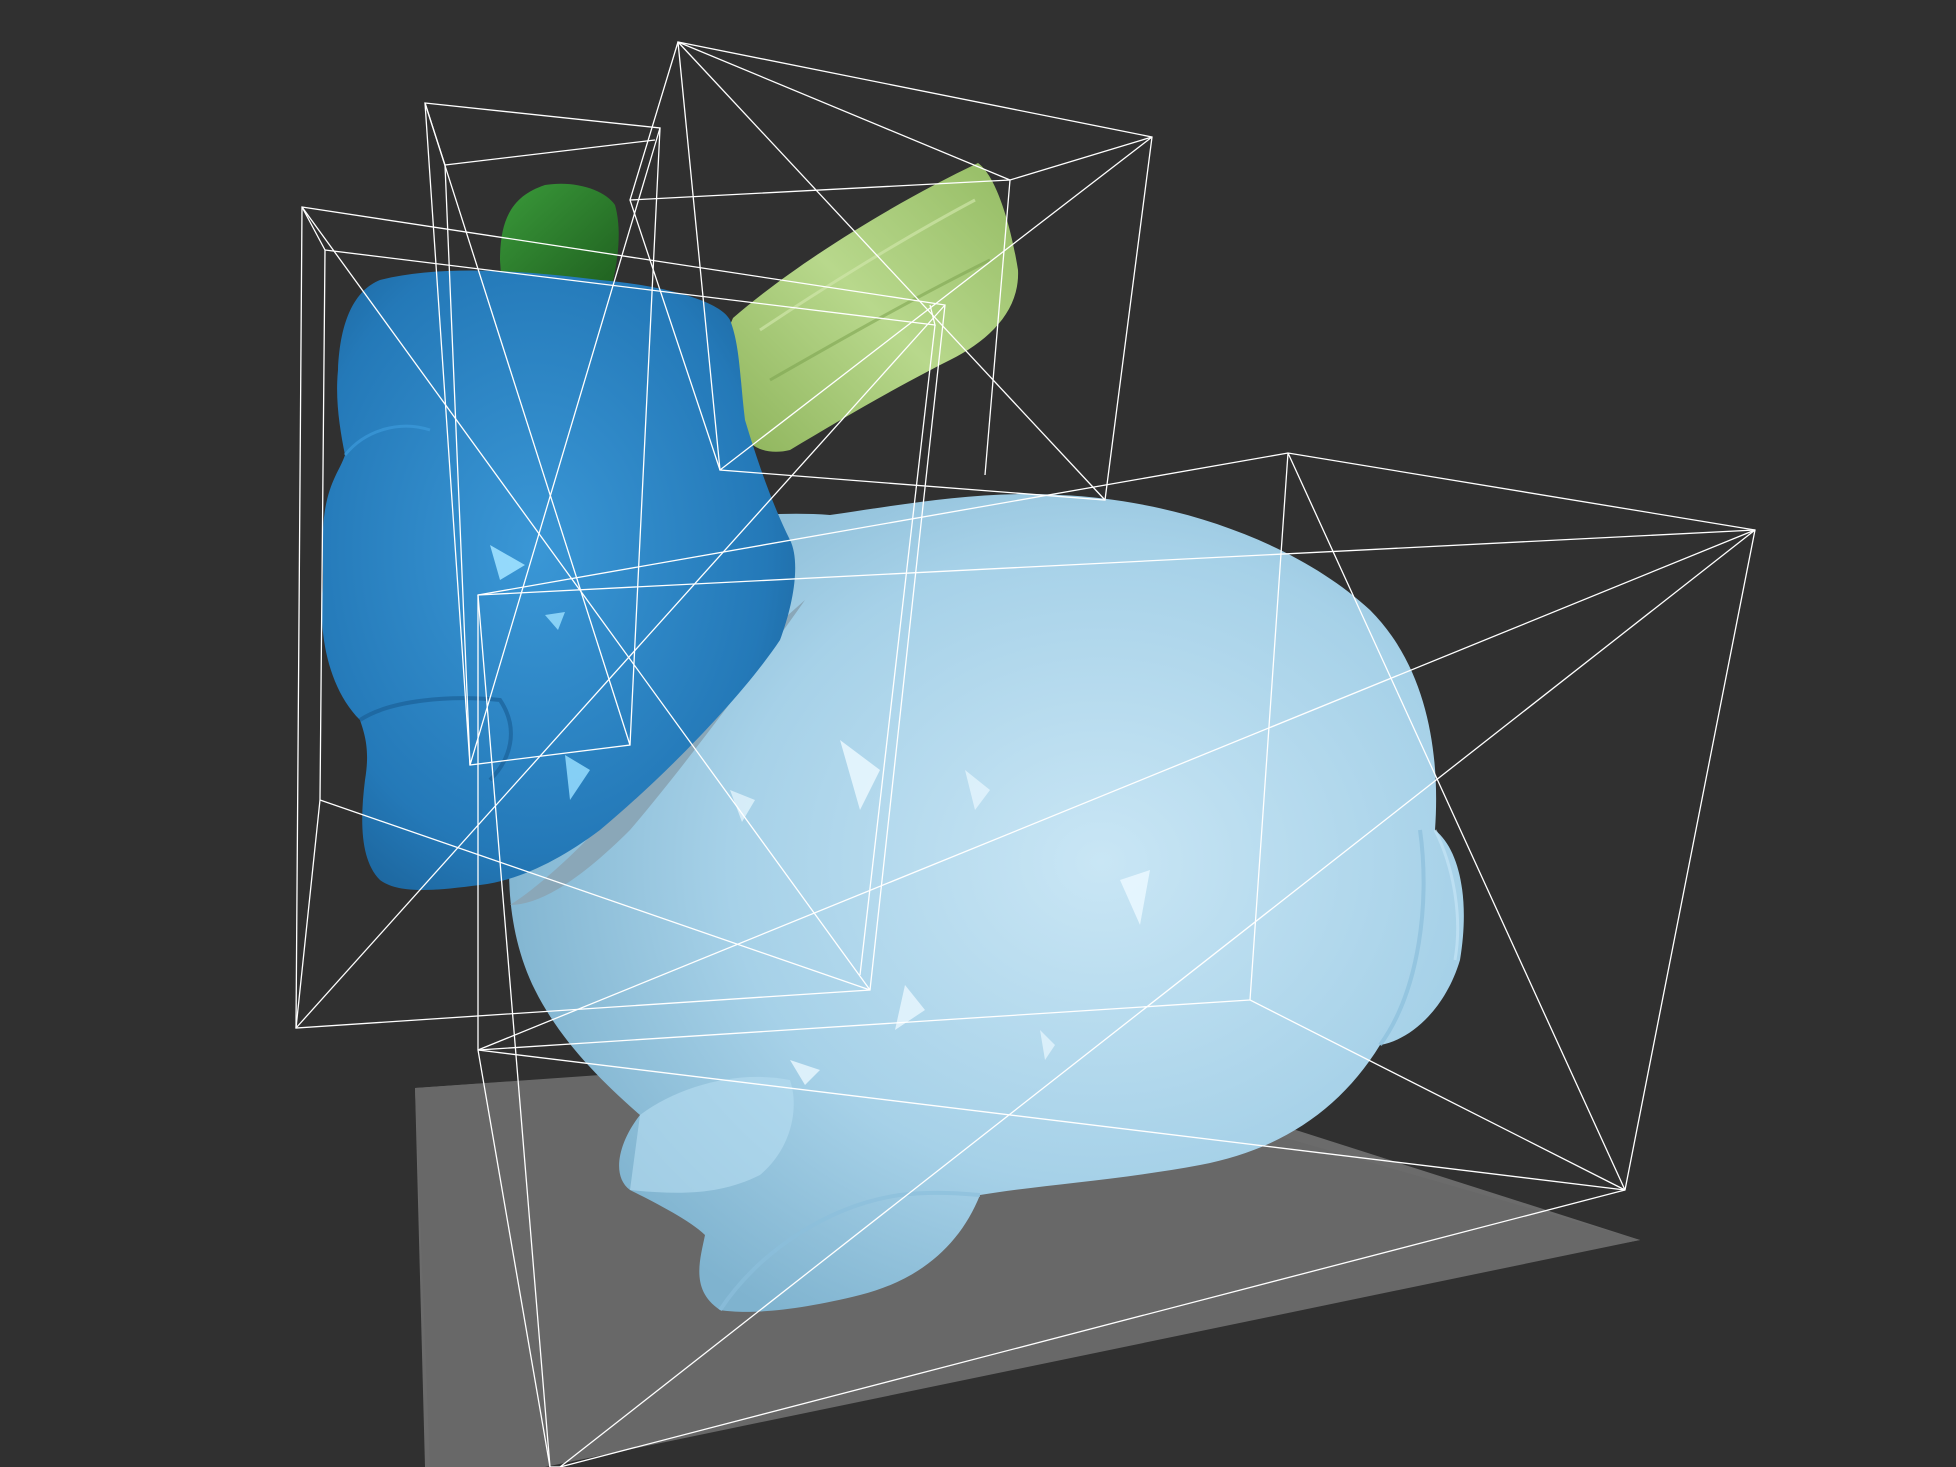  What do you see at coordinates (871, 307) in the screenshot?
I see `ear-right-part` at bounding box center [871, 307].